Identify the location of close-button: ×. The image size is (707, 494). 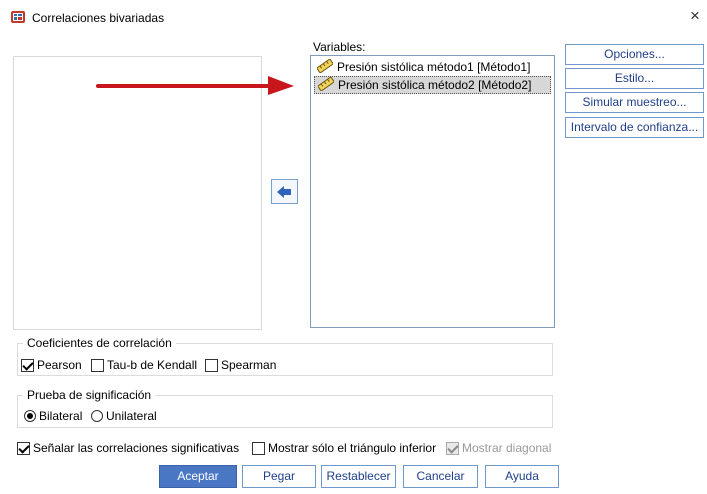
(695, 16).